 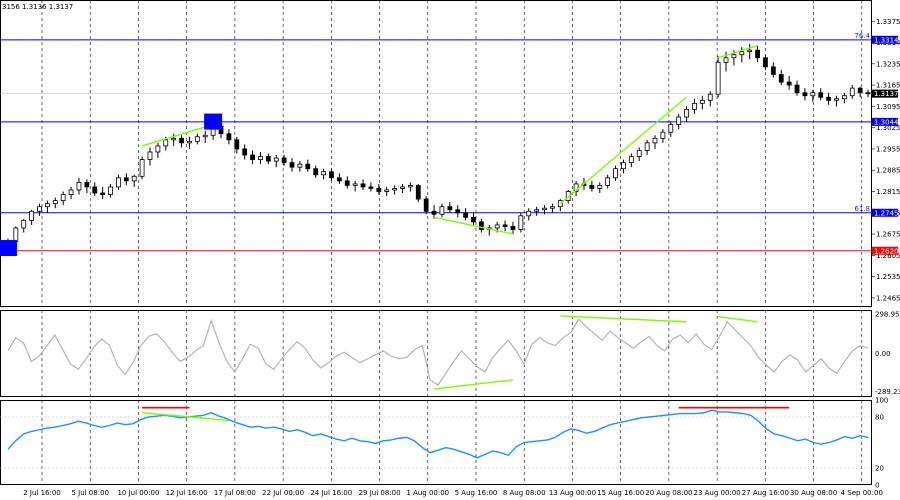 What do you see at coordinates (331, 493) in the screenshot?
I see `x-tick-label: 24 Jul 16:00` at bounding box center [331, 493].